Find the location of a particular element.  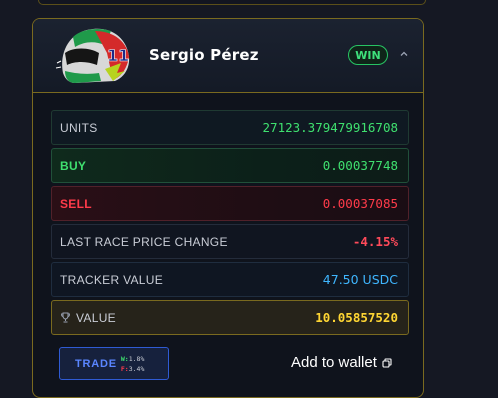

trade-label: TRADE is located at coordinates (96, 363).